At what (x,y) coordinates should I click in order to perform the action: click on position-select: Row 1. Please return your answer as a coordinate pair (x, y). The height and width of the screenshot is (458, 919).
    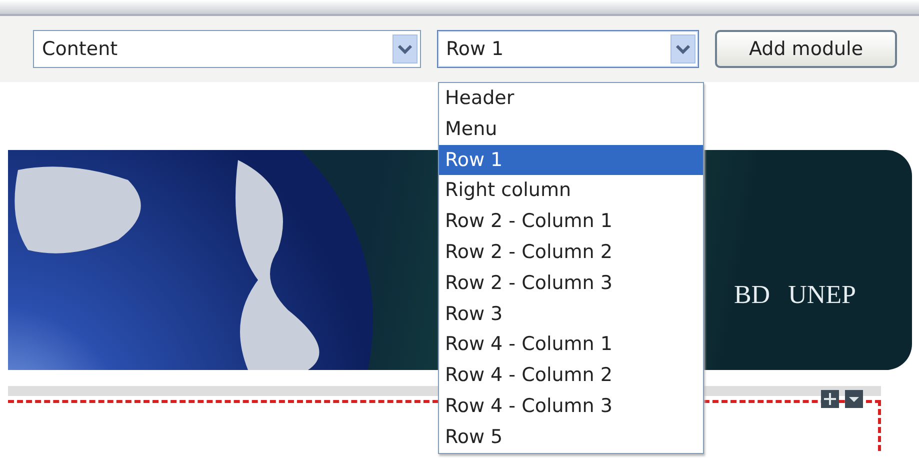
    Looking at the image, I should click on (568, 49).